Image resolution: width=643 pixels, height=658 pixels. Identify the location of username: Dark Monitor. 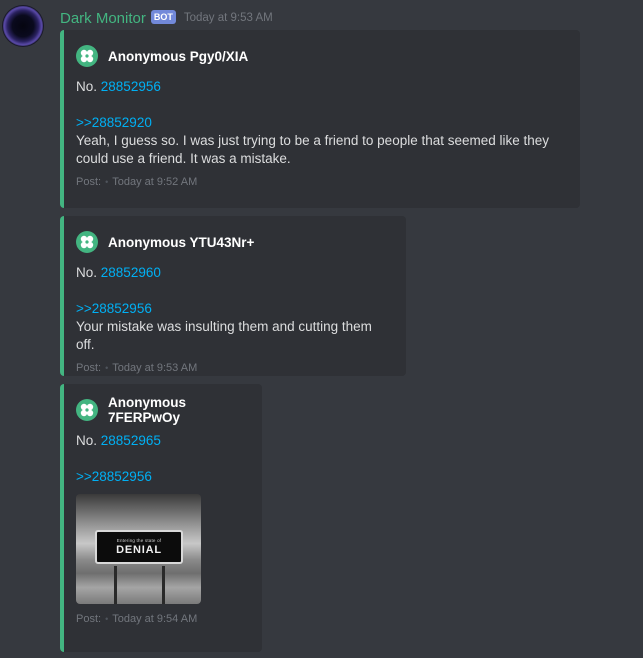
(103, 18).